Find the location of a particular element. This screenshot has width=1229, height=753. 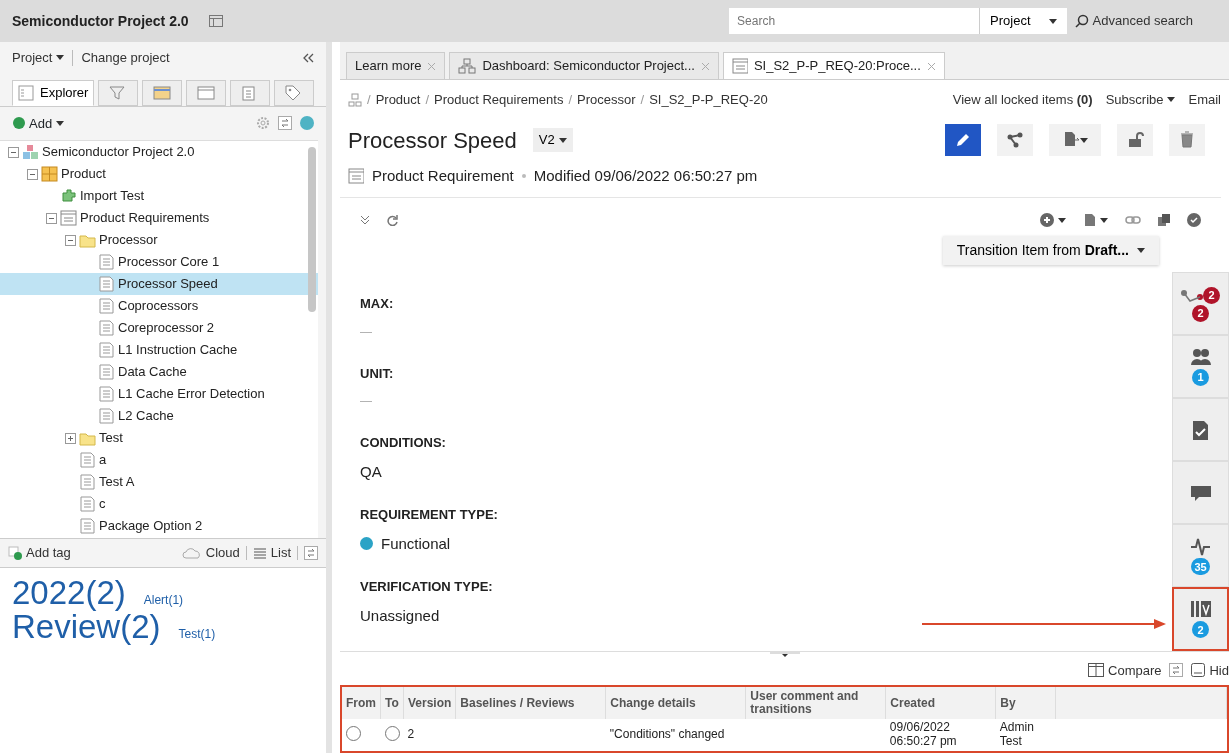

tree-item: Product is located at coordinates (159, 174).